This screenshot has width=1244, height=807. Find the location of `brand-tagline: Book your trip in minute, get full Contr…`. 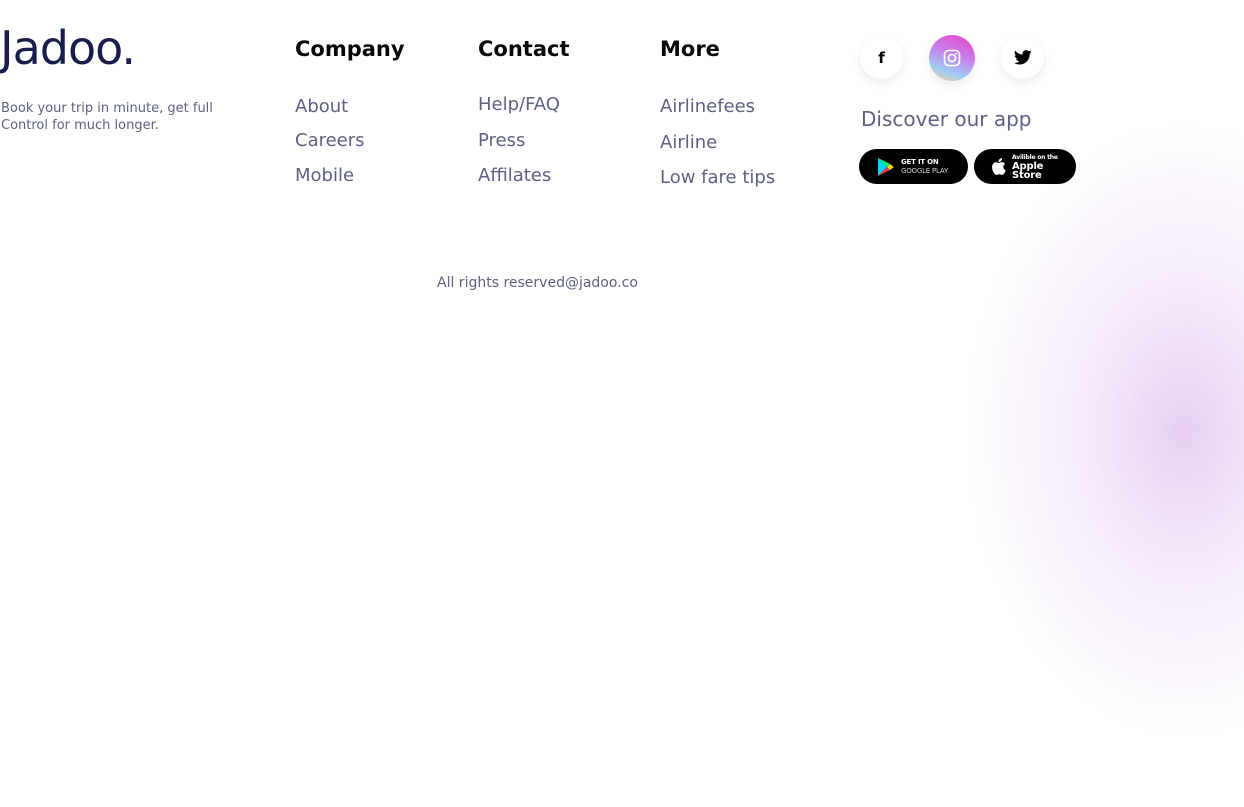

brand-tagline: Book your trip in minute, get full Contr… is located at coordinates (107, 117).